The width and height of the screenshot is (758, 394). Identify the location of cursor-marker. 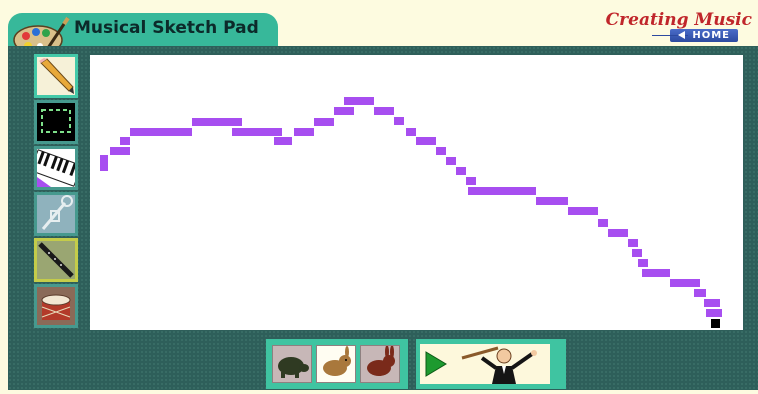
(715, 323).